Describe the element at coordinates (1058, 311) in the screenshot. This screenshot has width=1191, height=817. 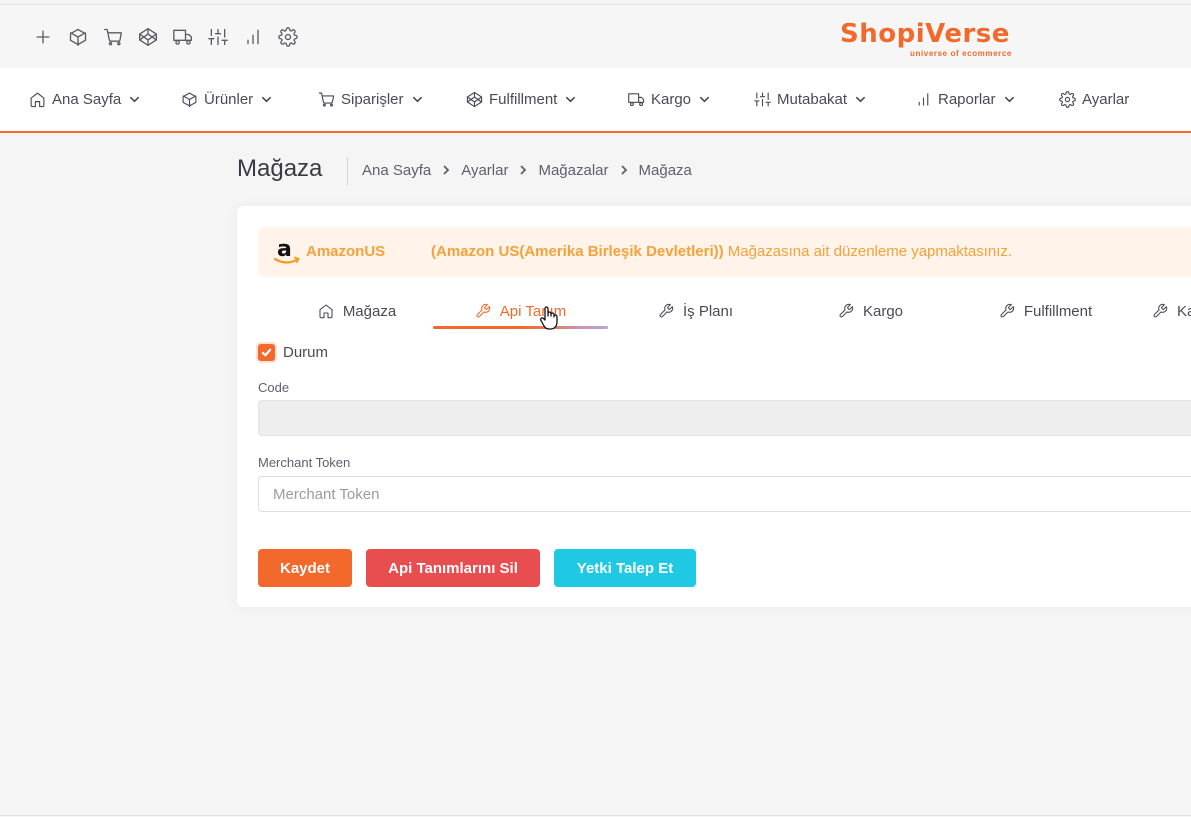
I see `tab-label: Fulfillment` at that location.